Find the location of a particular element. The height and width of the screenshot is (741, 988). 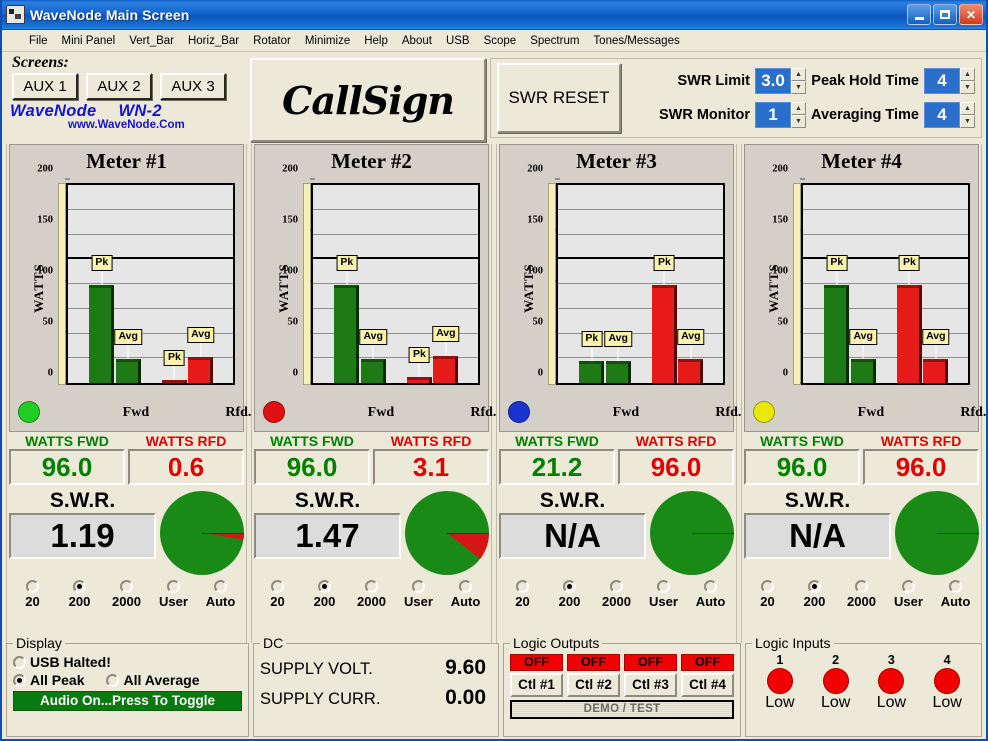

menu-item-spectrum: Spectrum is located at coordinates (554, 41).